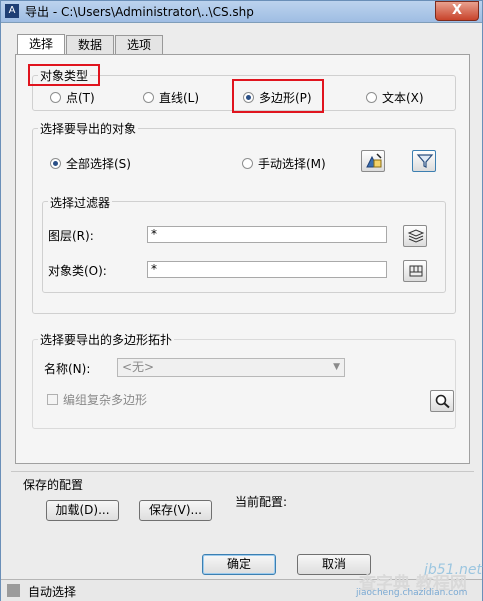 This screenshot has height=601, width=483. I want to click on shapes-select-icon, so click(374, 160).